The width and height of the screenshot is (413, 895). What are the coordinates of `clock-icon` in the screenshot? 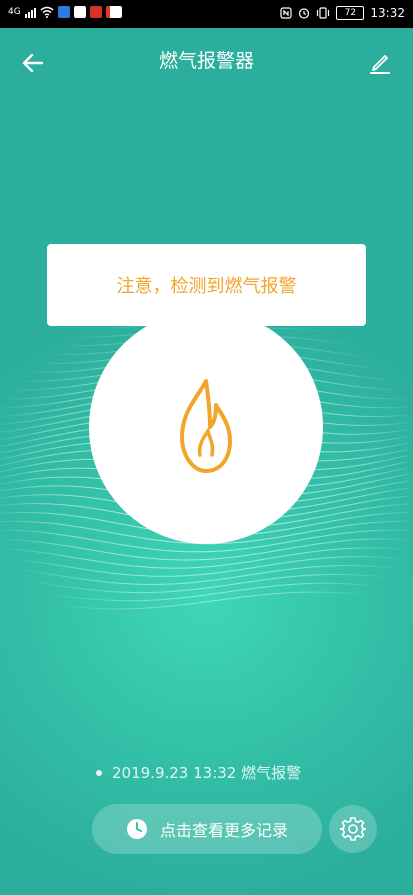 It's located at (136, 829).